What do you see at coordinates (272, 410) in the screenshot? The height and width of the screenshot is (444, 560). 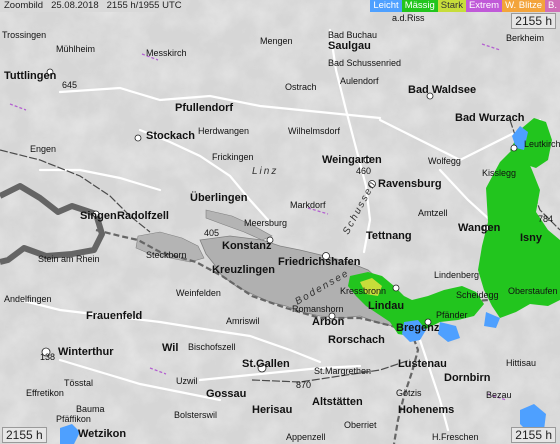 I see `place-label: Herisau` at bounding box center [272, 410].